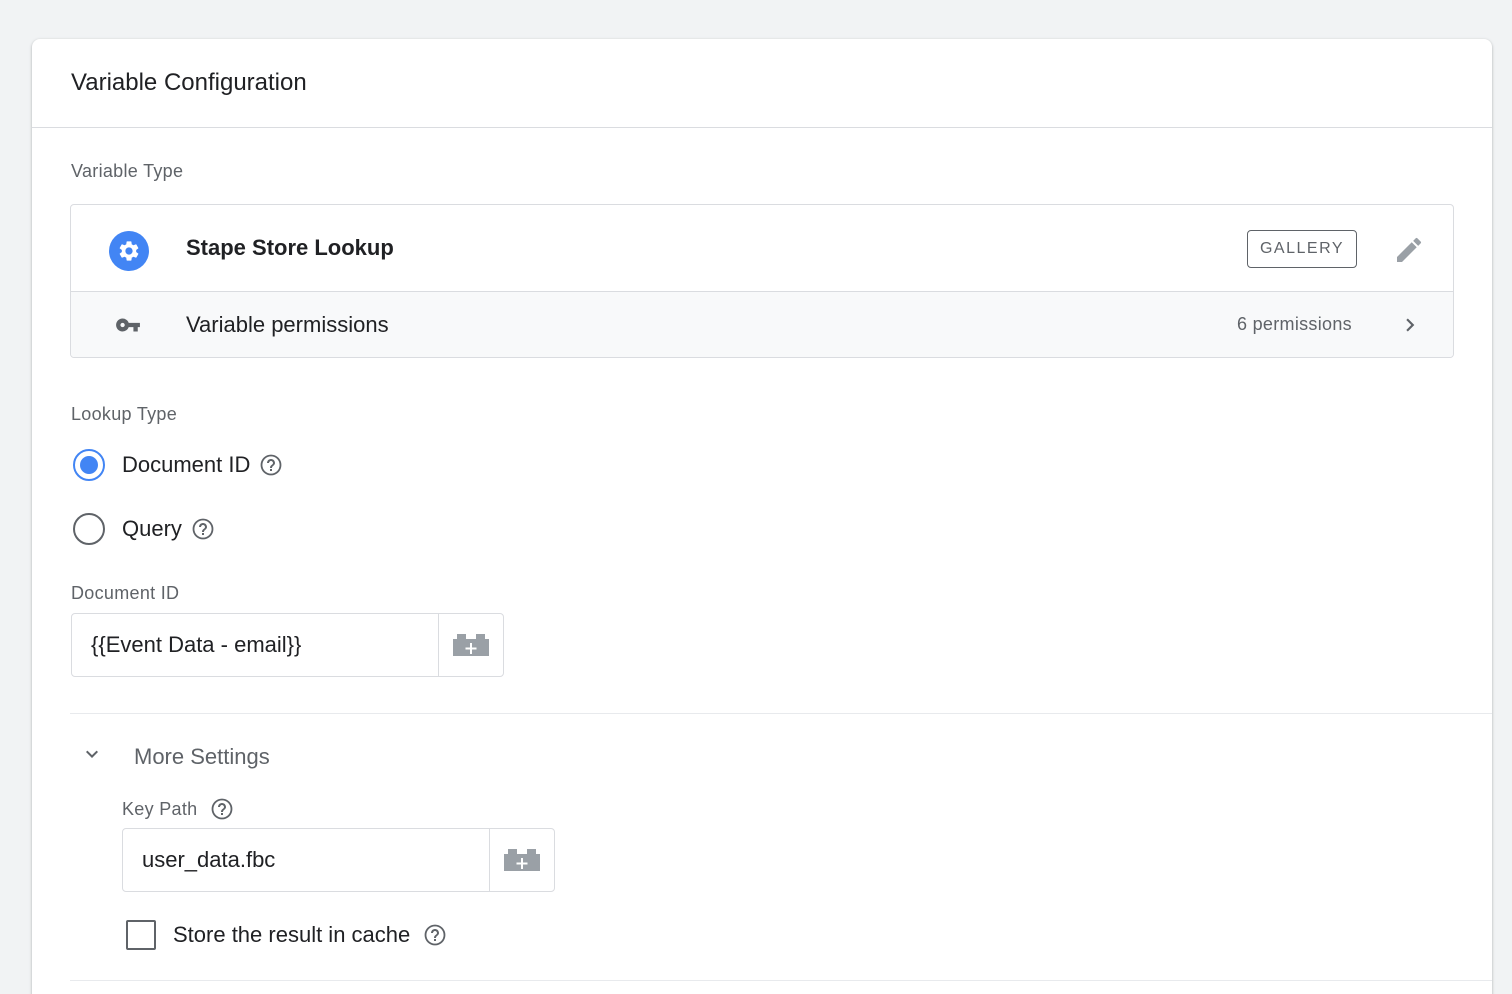 This screenshot has height=994, width=1512. I want to click on variable-type-row: Stape Store Lookup GALLERY, so click(762, 248).